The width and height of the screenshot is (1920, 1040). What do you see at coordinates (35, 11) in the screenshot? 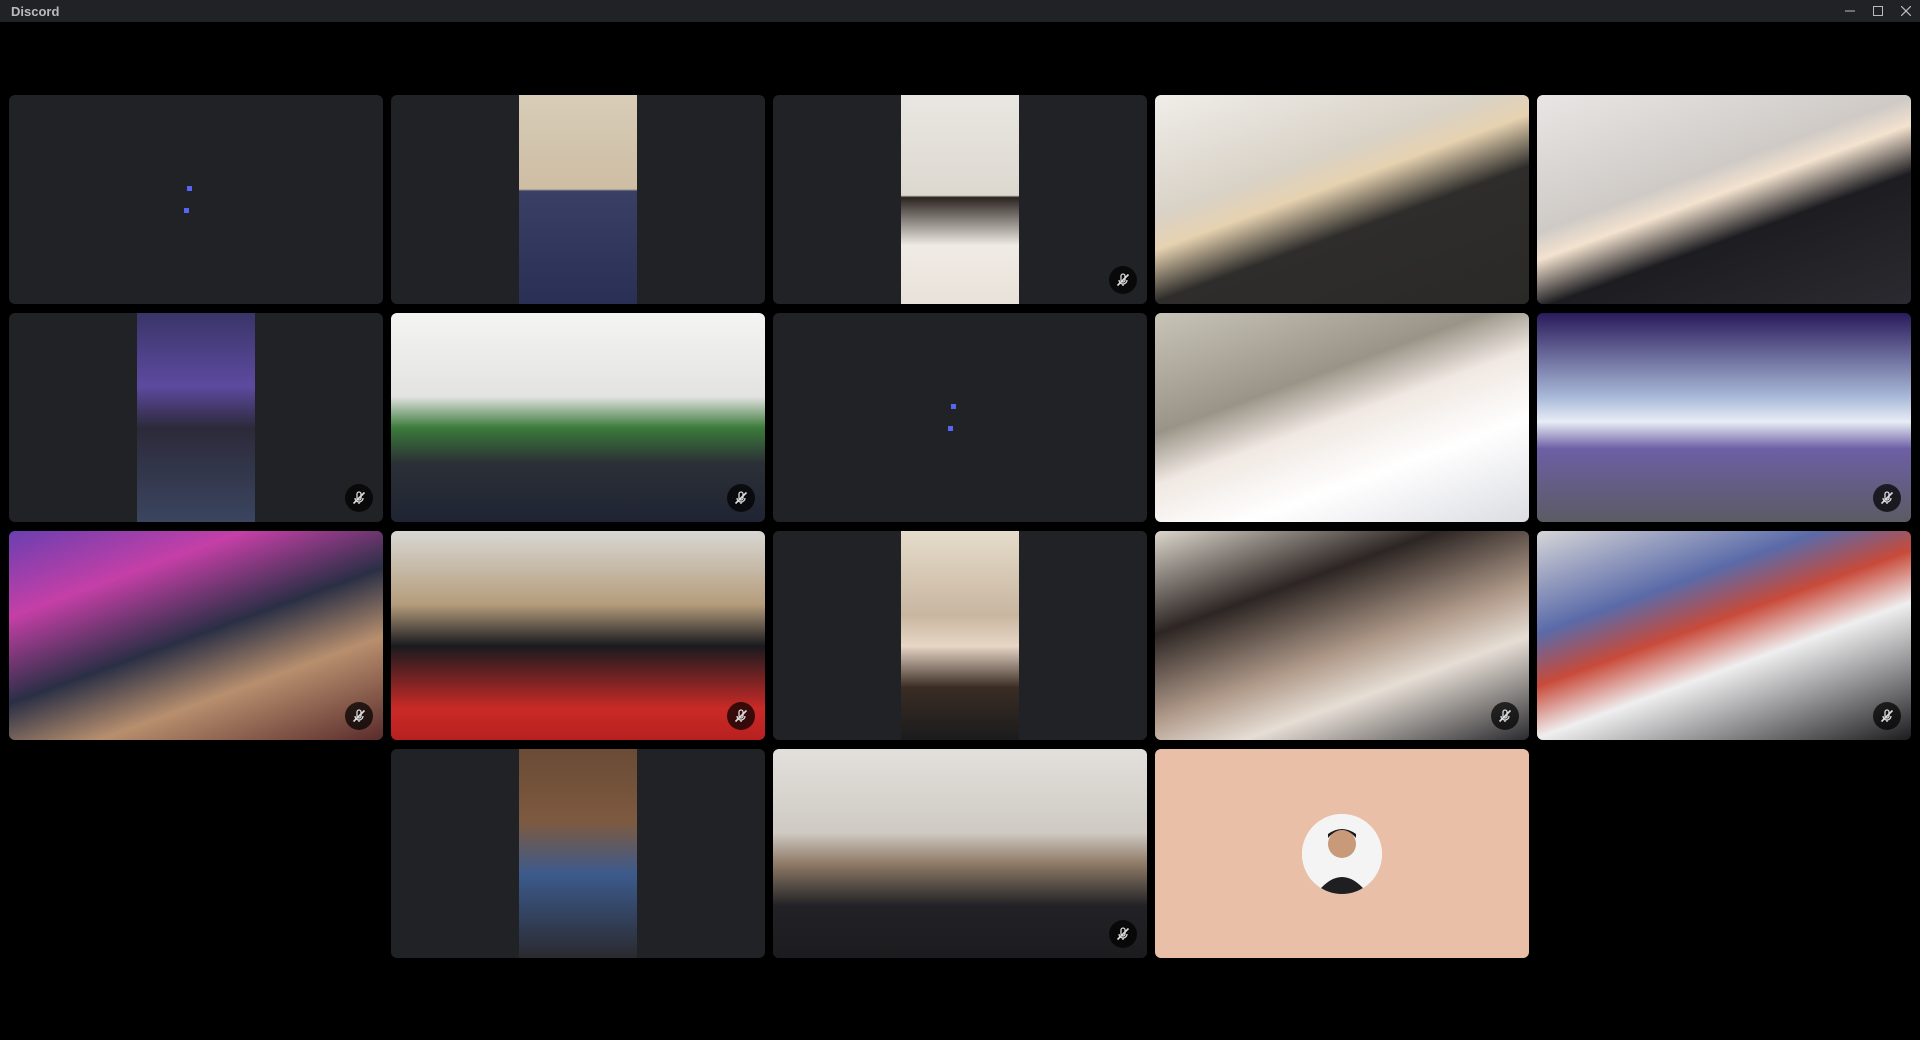
I see `app-title: Discord` at bounding box center [35, 11].